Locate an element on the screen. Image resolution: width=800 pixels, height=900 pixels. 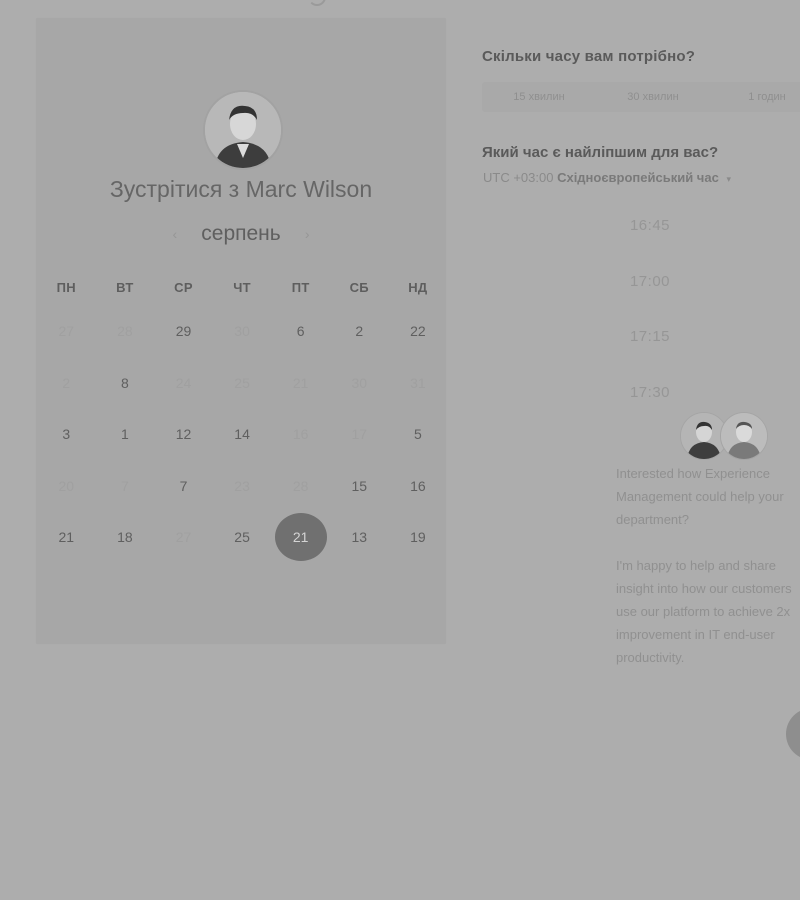
timezone-selector: UTC +03:00 Східноєвропейський час ▾ is located at coordinates (607, 177).